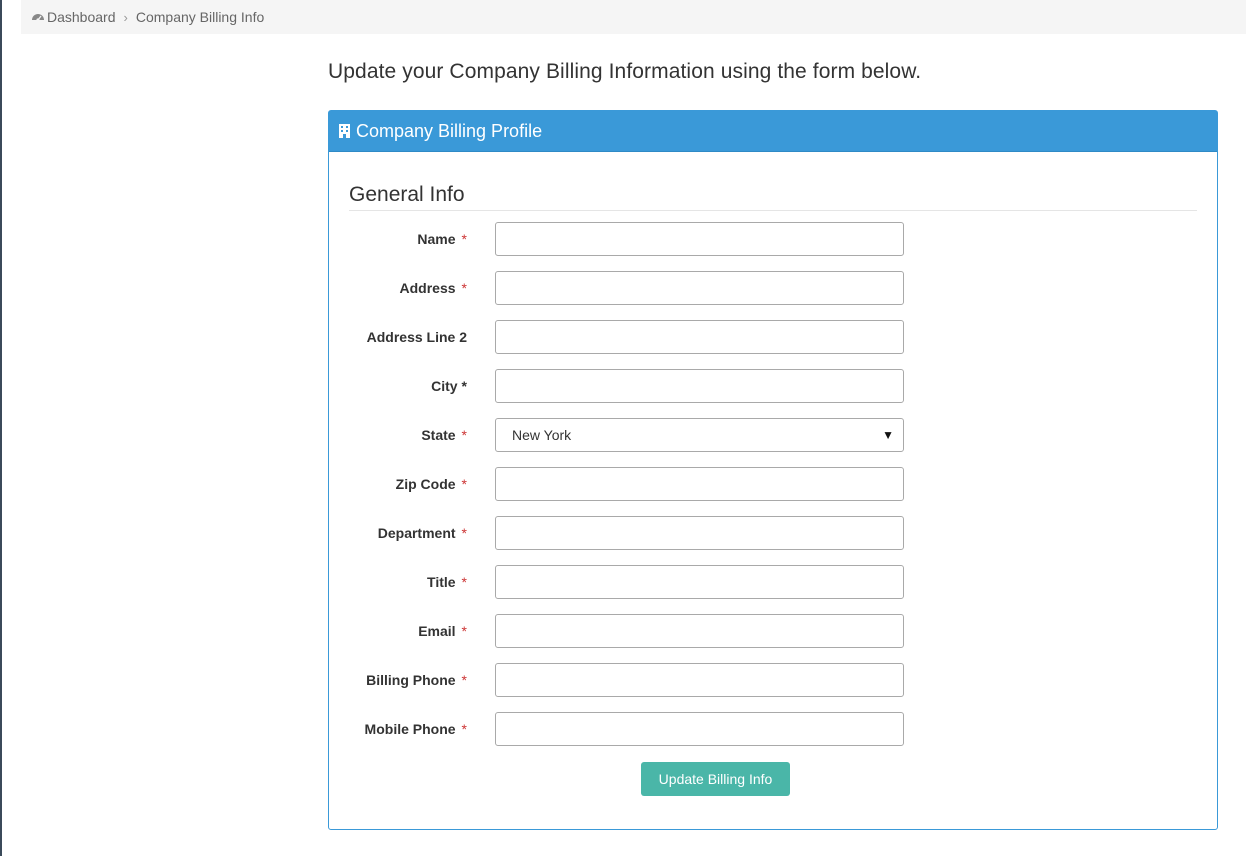  Describe the element at coordinates (449, 130) in the screenshot. I see `panel-title: Company Billing Profile` at that location.